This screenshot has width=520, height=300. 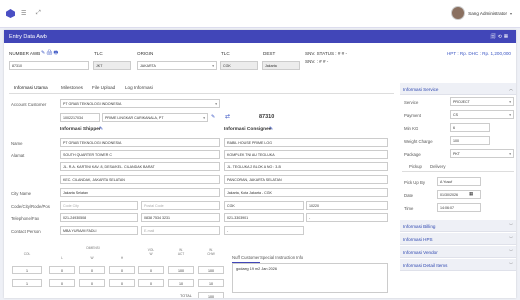 What do you see at coordinates (38, 13) in the screenshot?
I see `expand-icon: ⤢` at bounding box center [38, 13].